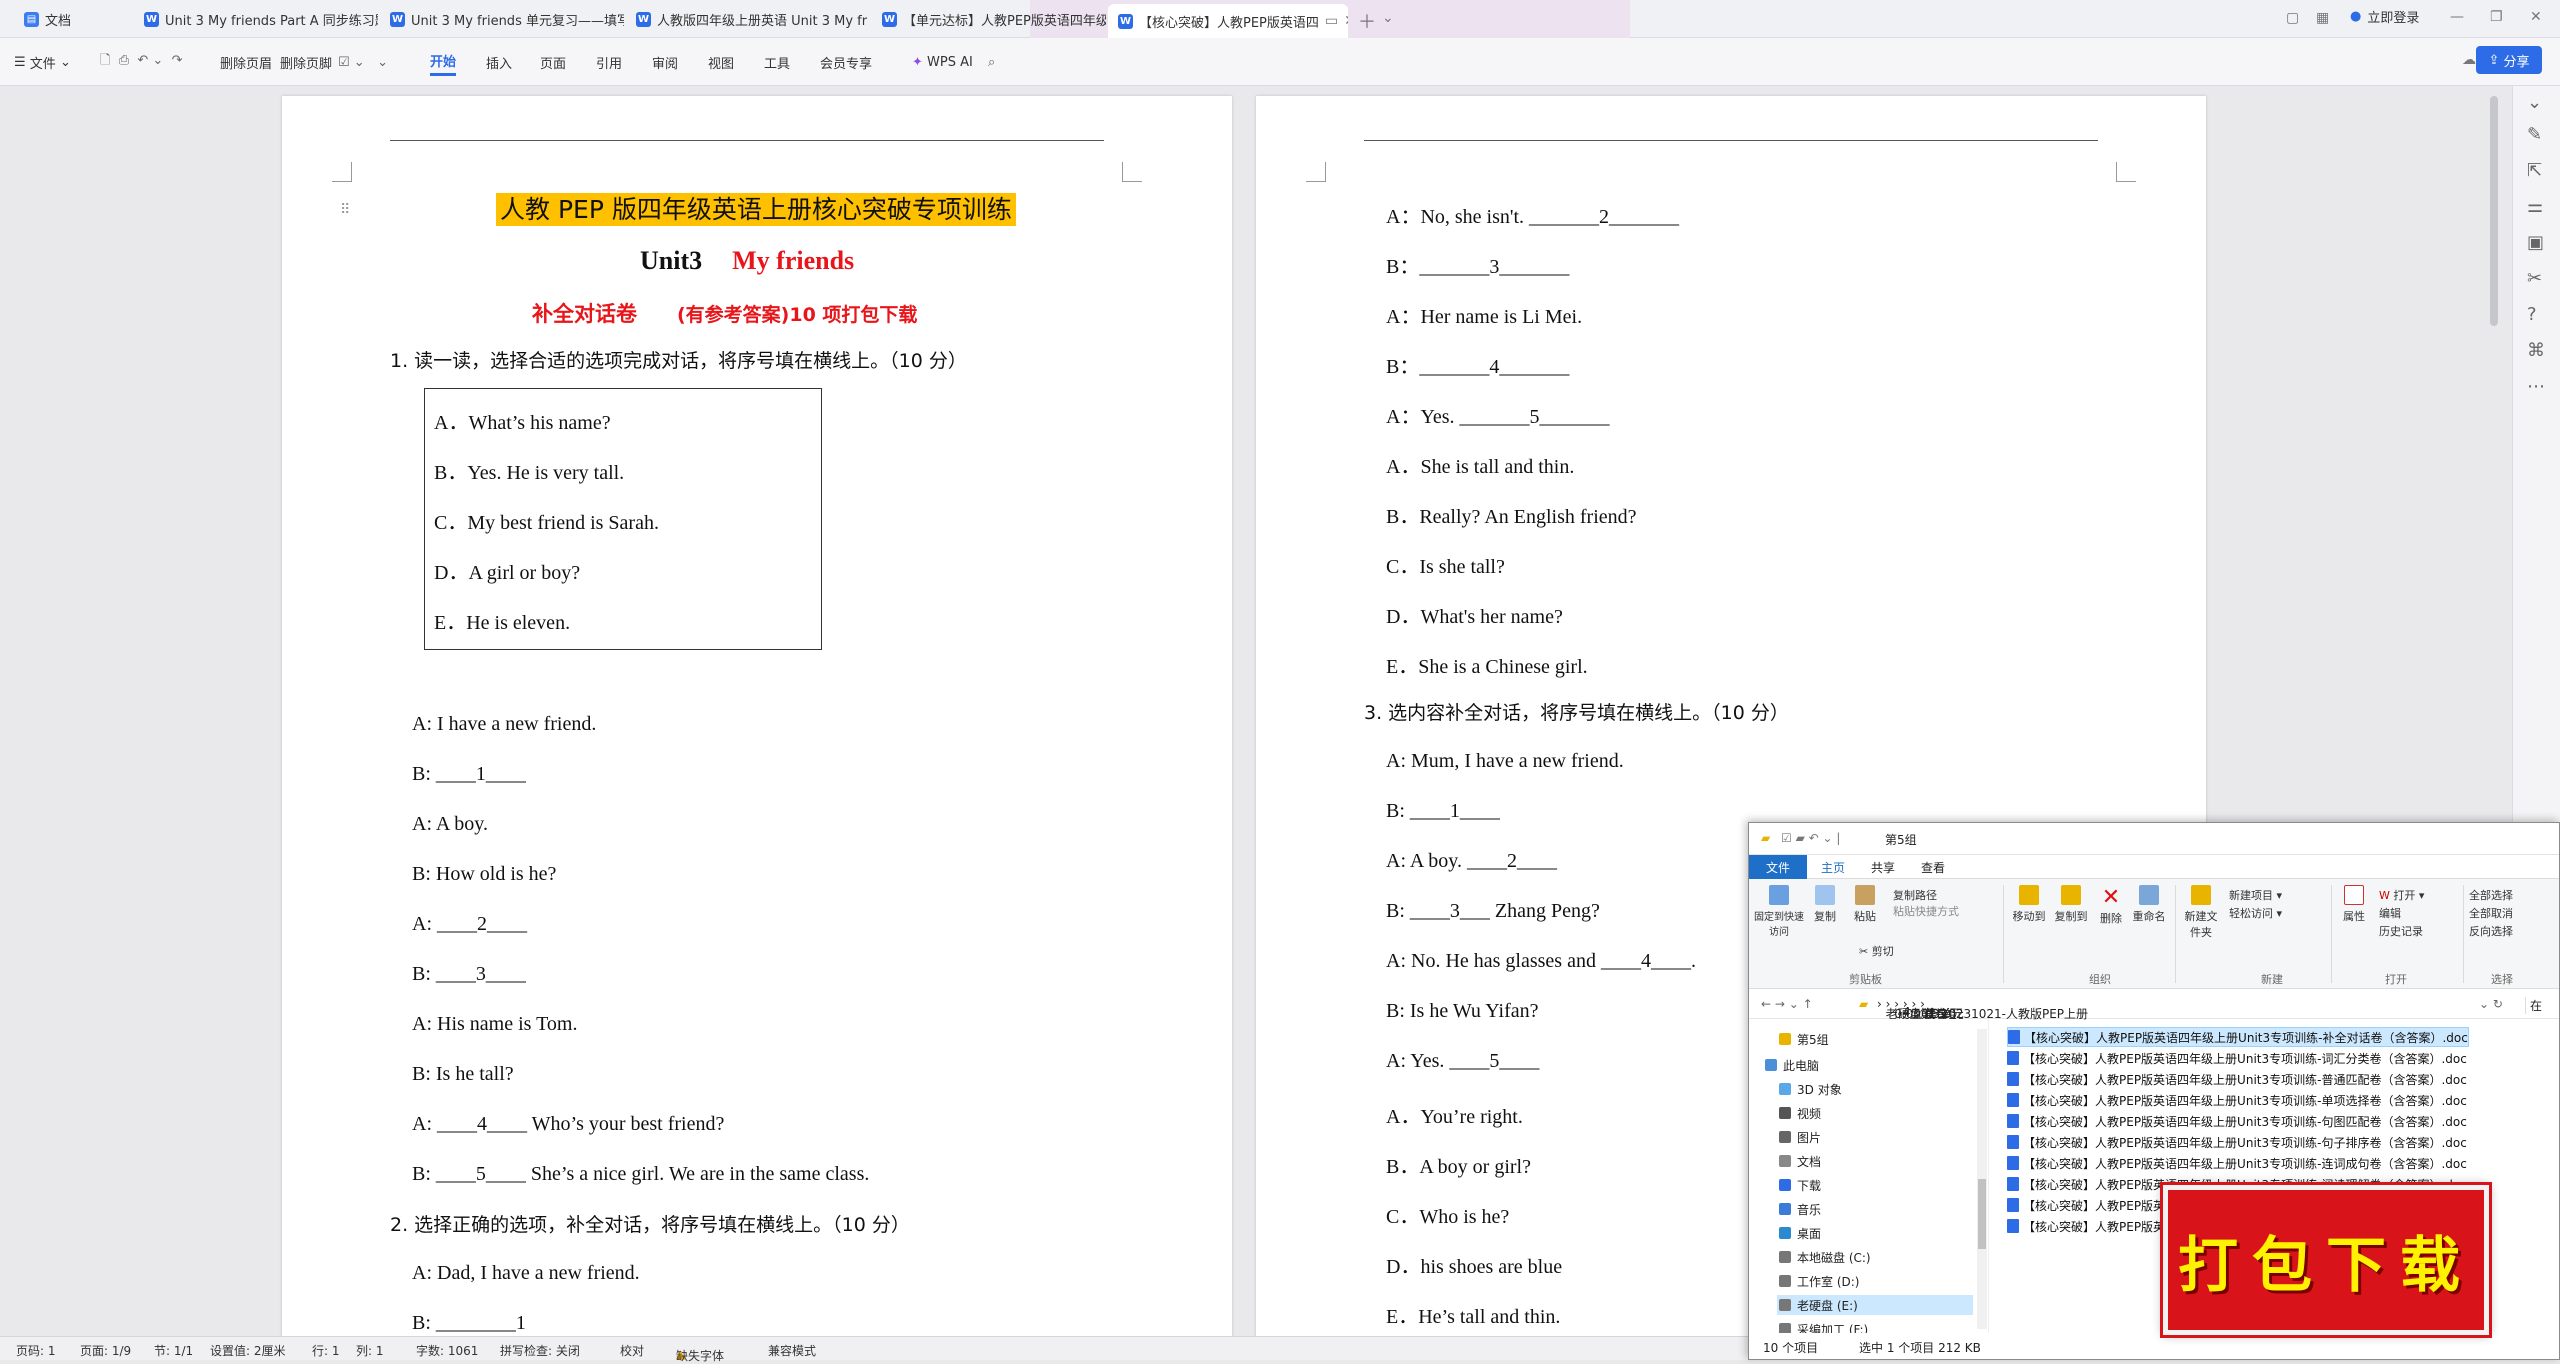 The image size is (2560, 1364). I want to click on paste-button: 粘贴, so click(1865, 904).